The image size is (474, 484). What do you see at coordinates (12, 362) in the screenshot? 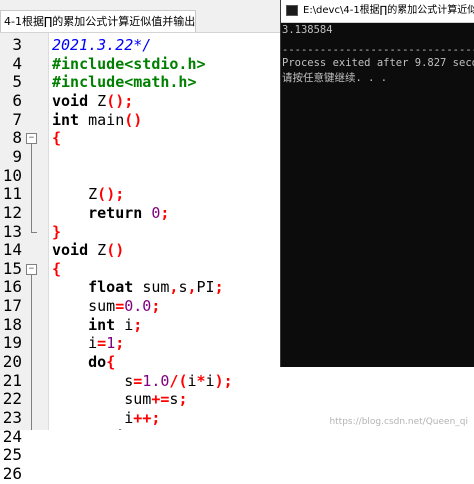
I see `line-number: 20` at bounding box center [12, 362].